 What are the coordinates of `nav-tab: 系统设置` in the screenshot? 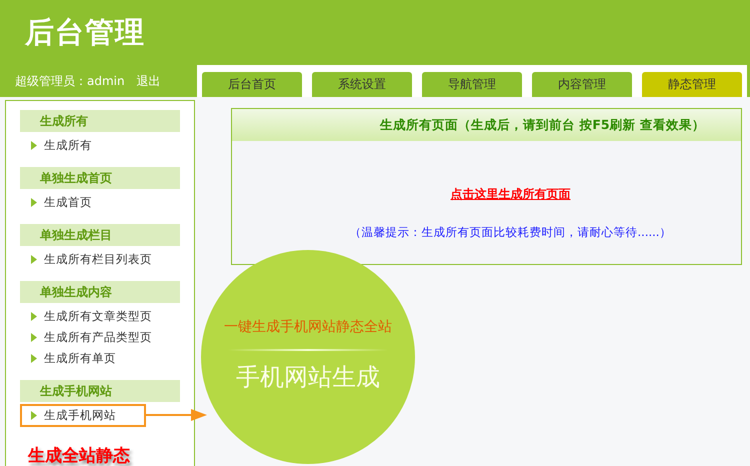 It's located at (362, 84).